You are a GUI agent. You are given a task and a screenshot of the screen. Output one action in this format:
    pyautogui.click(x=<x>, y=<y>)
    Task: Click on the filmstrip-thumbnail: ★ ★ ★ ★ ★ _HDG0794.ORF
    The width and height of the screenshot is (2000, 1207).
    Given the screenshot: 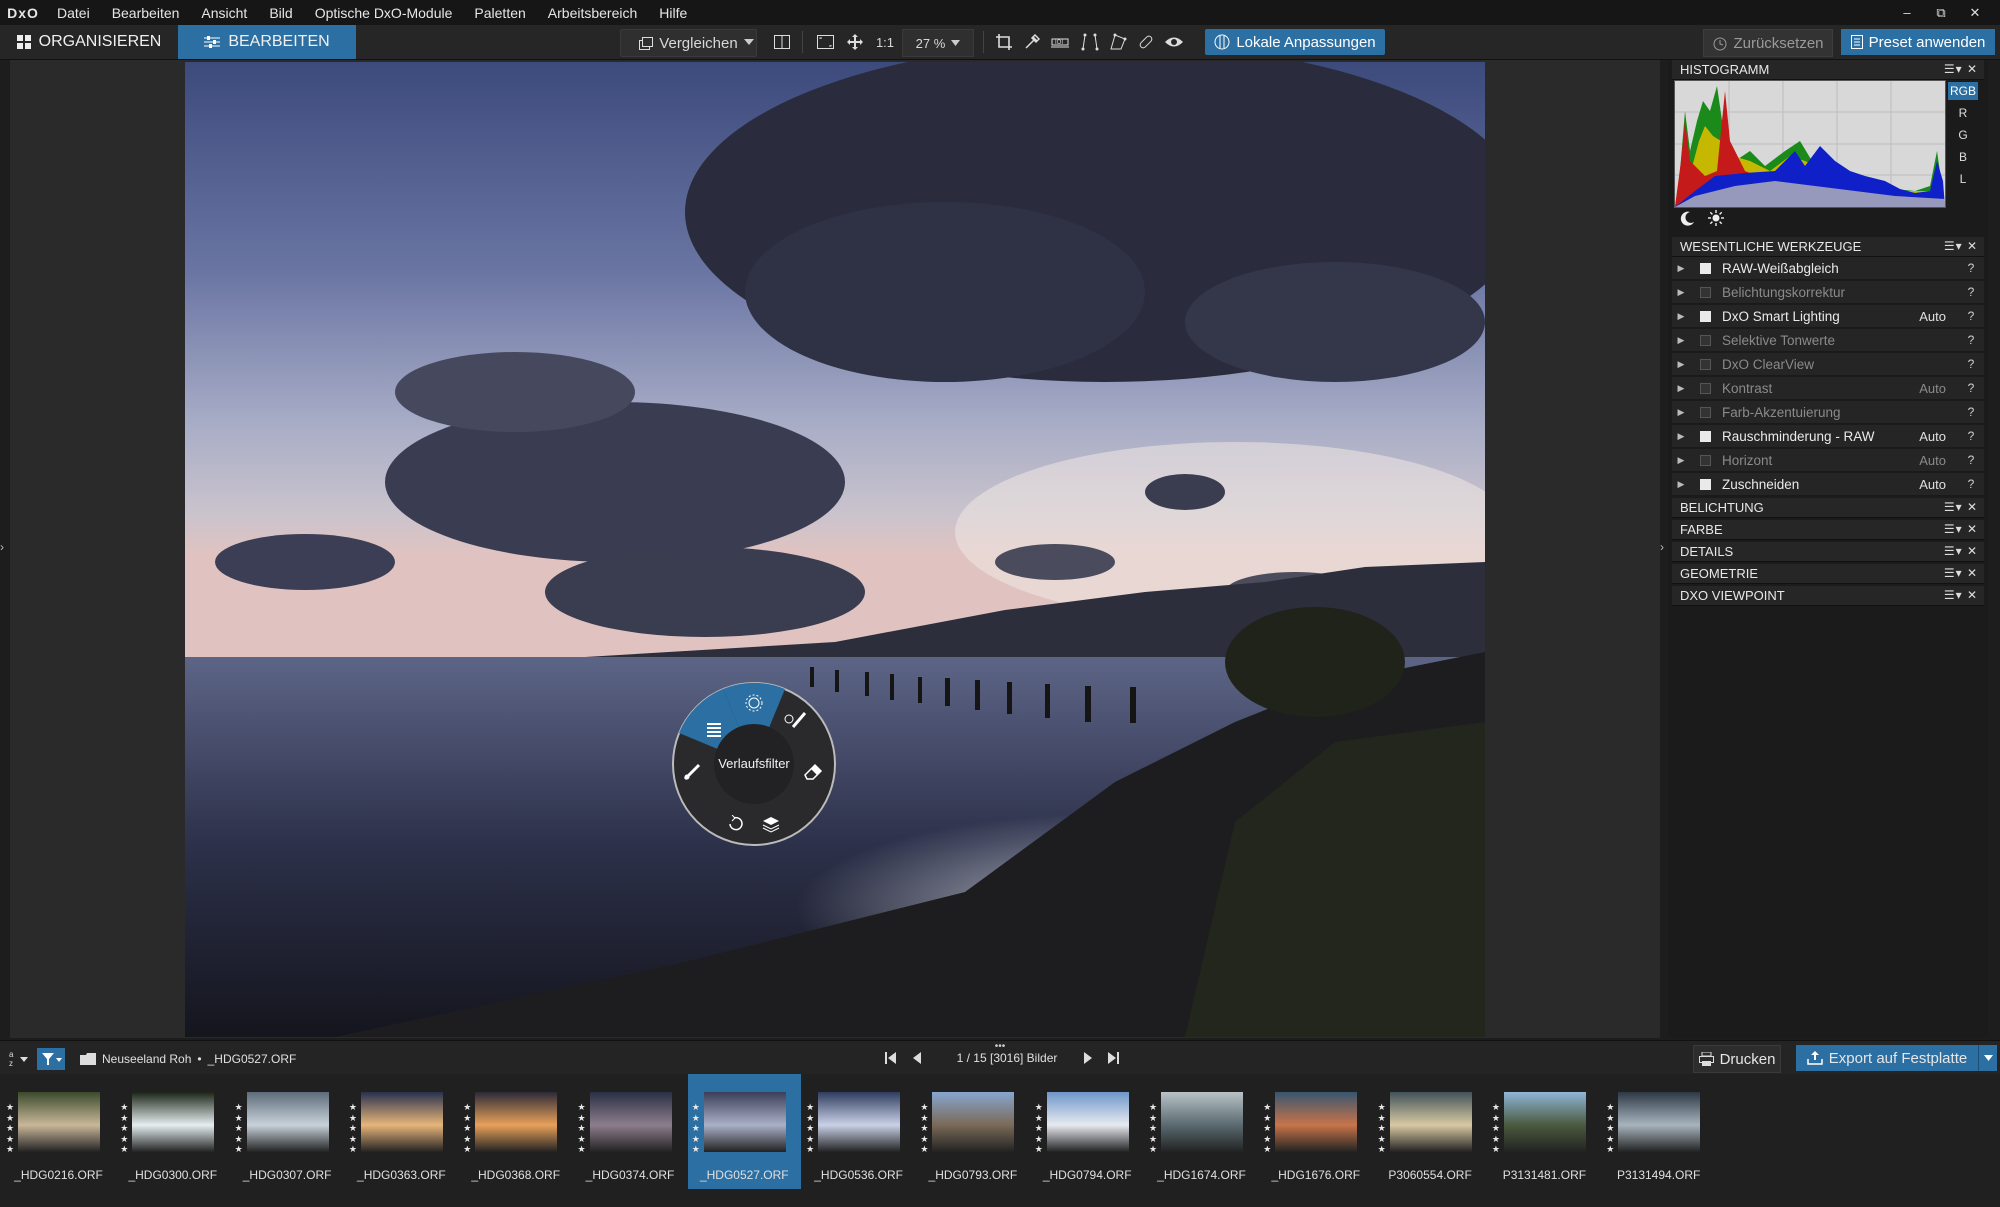 What is the action you would take?
    pyautogui.click(x=1087, y=1131)
    